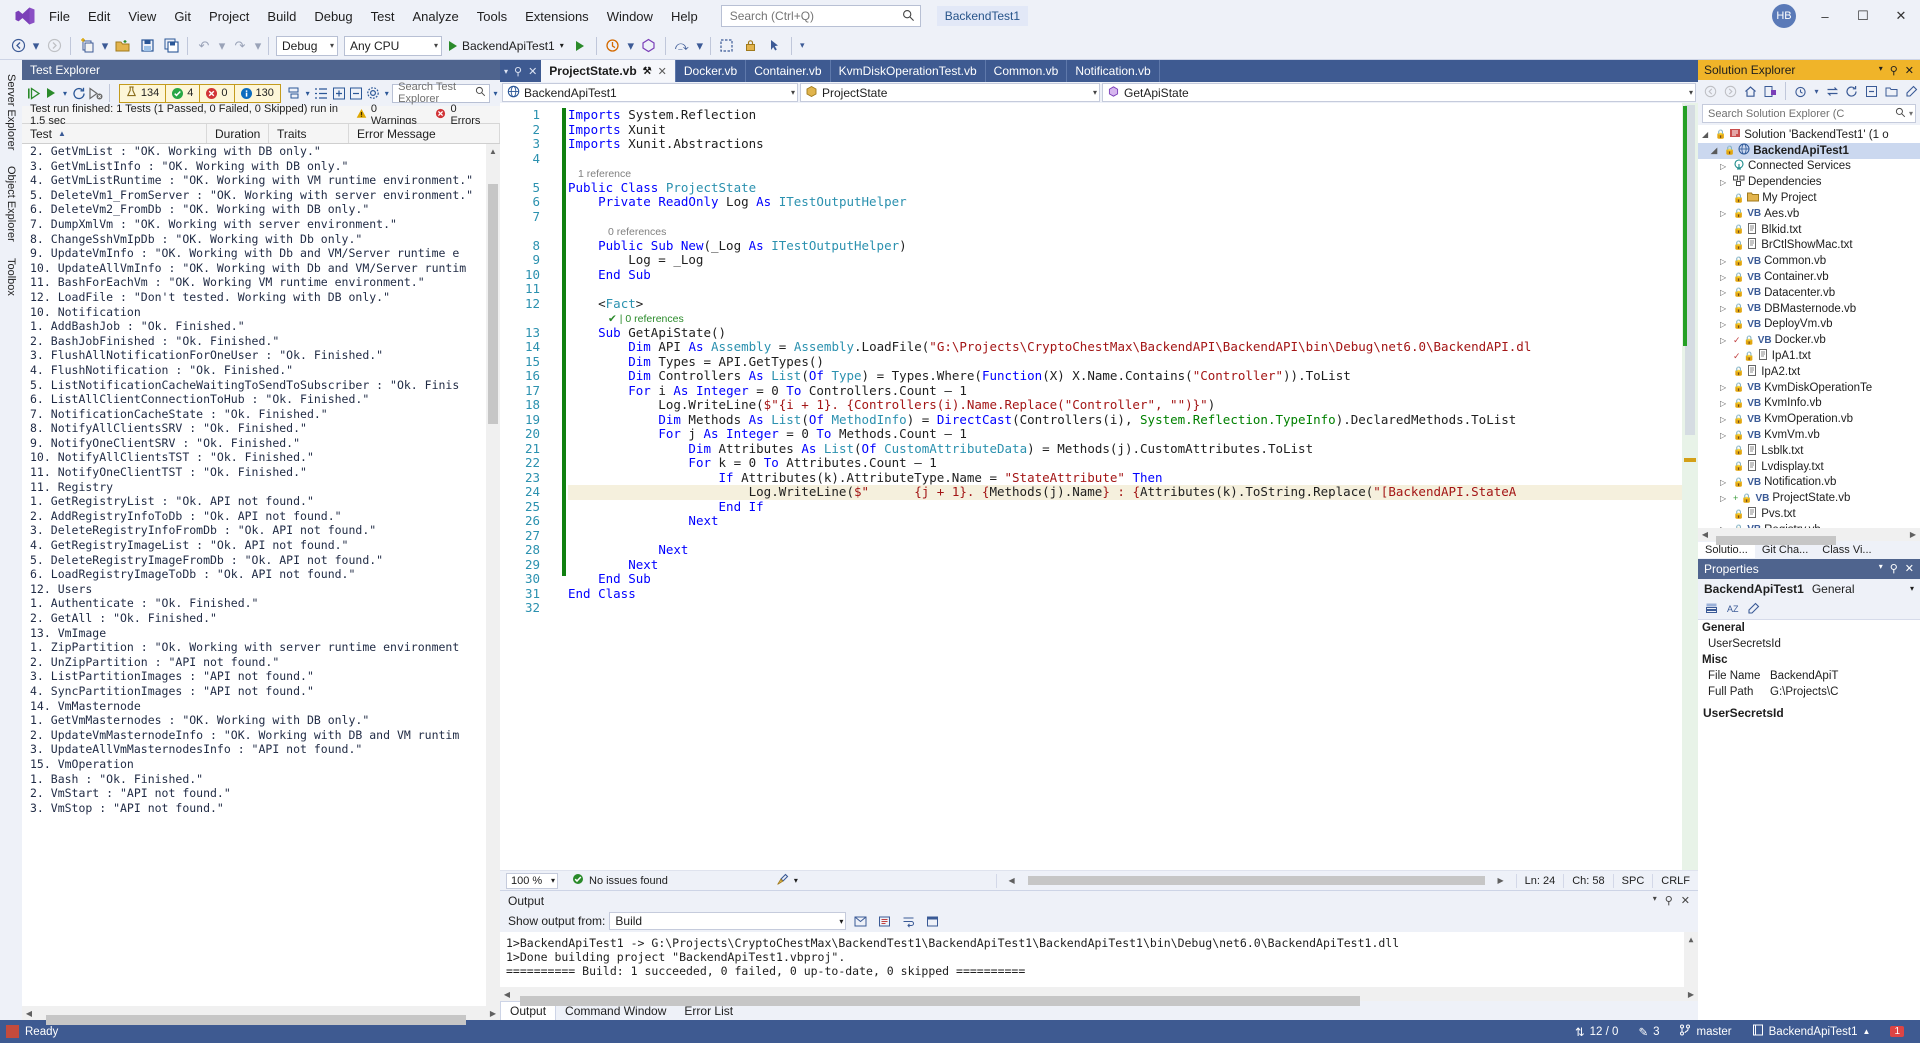  Describe the element at coordinates (114, 133) in the screenshot. I see `column-header-test: Test ▲` at that location.